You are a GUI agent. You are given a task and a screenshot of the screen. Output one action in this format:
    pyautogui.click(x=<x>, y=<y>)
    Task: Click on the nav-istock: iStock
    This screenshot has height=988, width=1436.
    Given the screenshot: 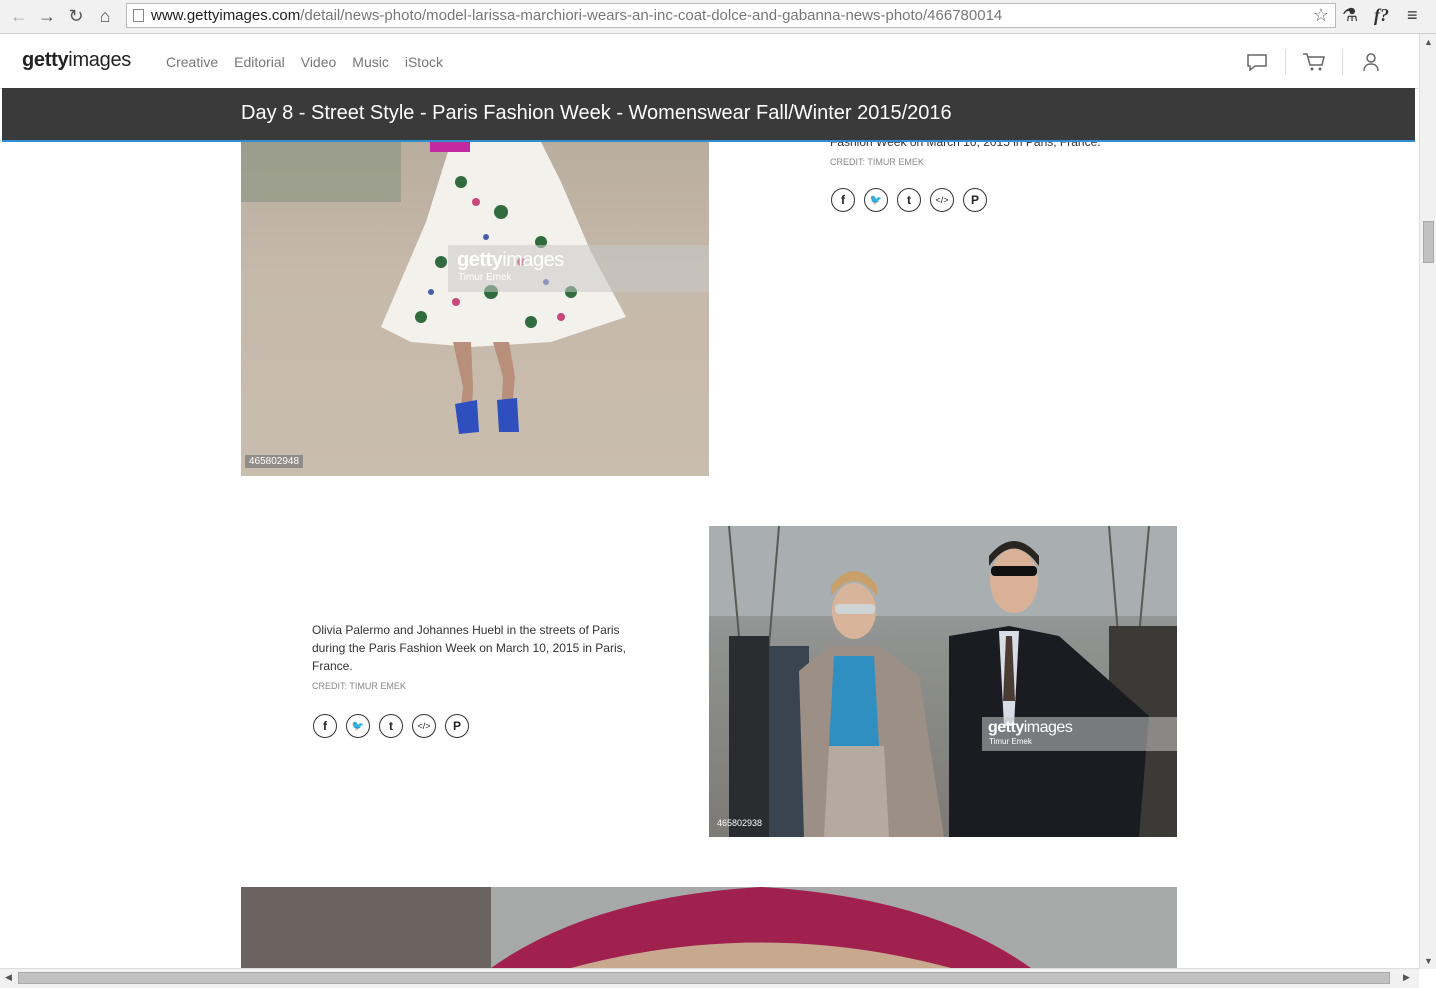 What is the action you would take?
    pyautogui.click(x=424, y=62)
    